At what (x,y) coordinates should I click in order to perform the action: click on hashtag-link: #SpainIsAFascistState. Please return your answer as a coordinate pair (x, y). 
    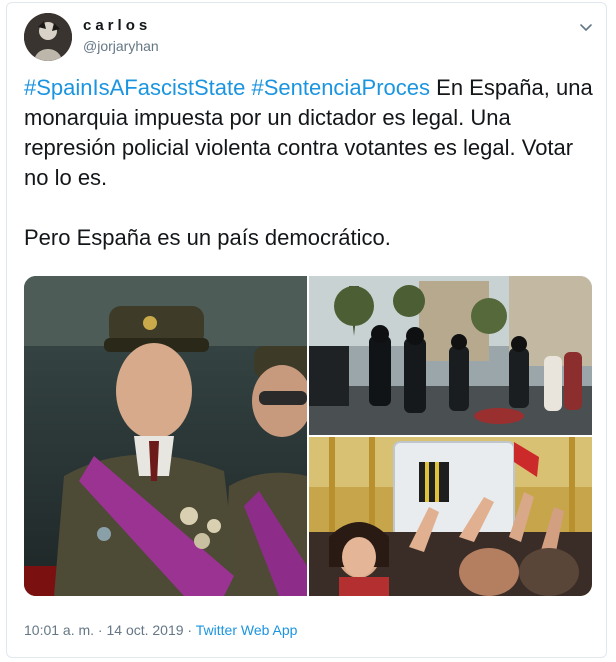
    Looking at the image, I should click on (134, 87).